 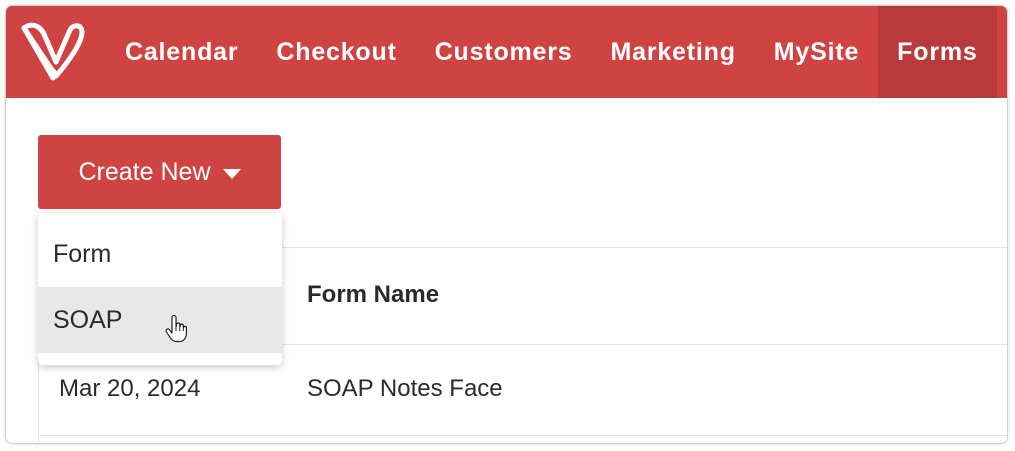 What do you see at coordinates (673, 52) in the screenshot?
I see `nav-item-marketing: Marketing` at bounding box center [673, 52].